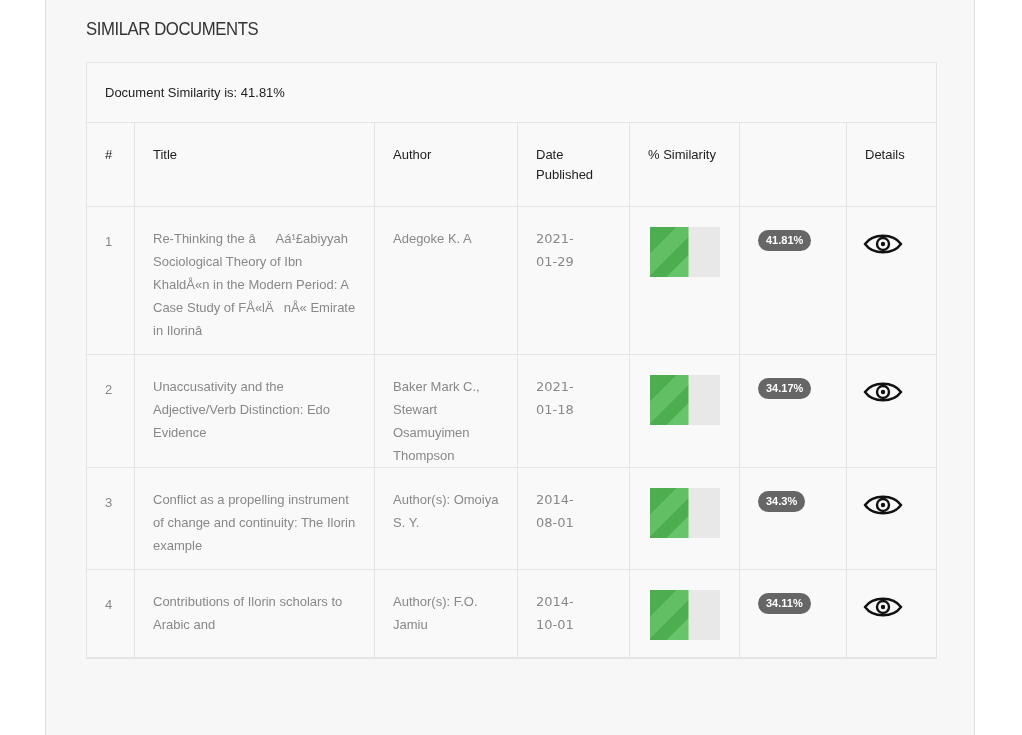 The image size is (1022, 735). What do you see at coordinates (433, 239) in the screenshot?
I see `author-name: Adegoke K. A` at bounding box center [433, 239].